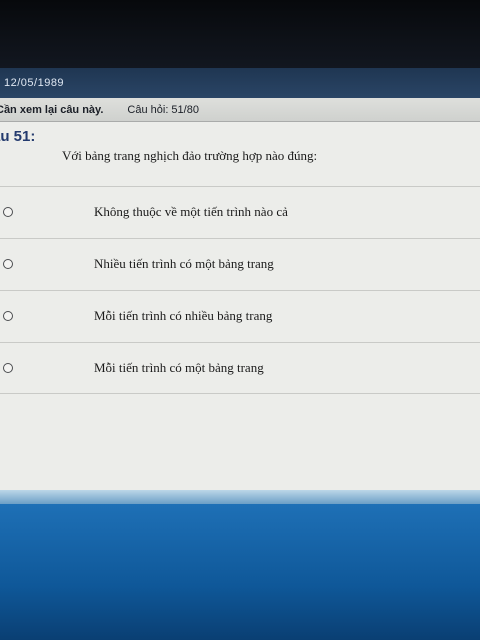 The width and height of the screenshot is (480, 640). I want to click on answer-option: Mỗi tiến trình có nhiều bảng trang, so click(240, 316).